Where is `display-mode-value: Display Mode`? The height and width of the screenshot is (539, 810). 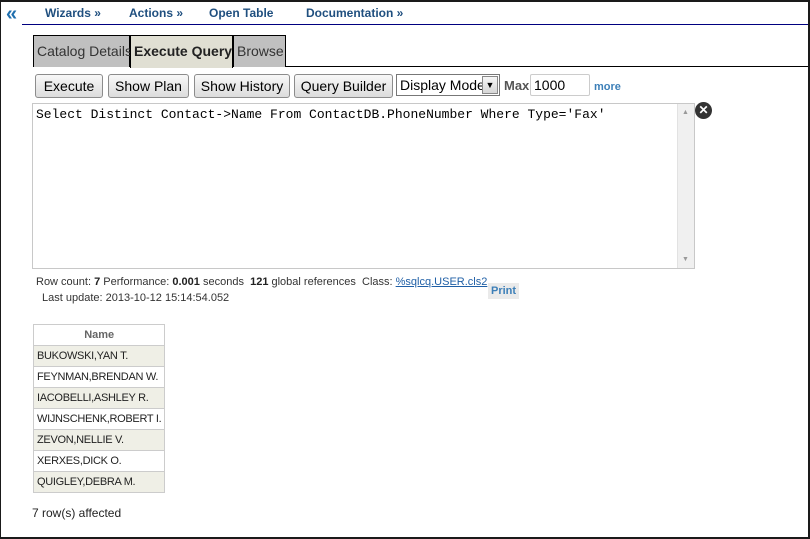
display-mode-value: Display Mode is located at coordinates (442, 85).